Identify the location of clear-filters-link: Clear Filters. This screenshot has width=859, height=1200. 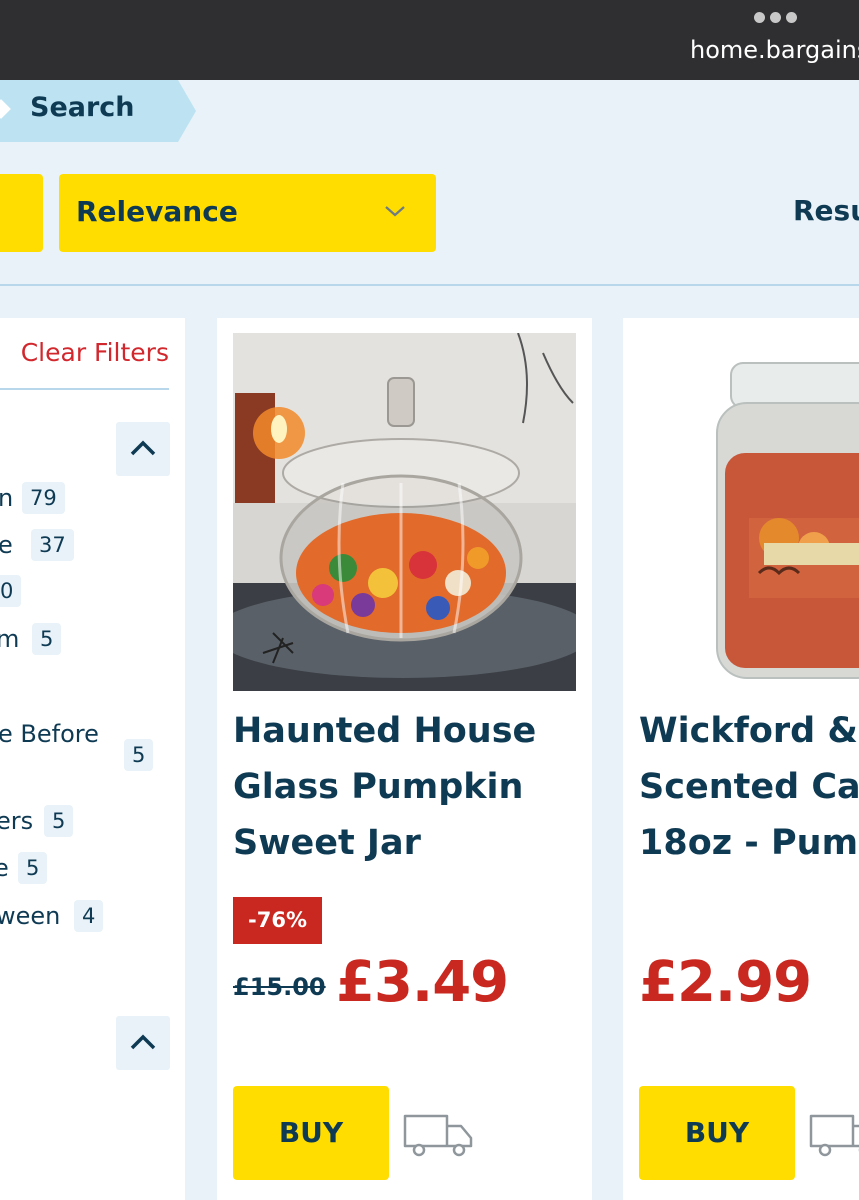
(95, 352).